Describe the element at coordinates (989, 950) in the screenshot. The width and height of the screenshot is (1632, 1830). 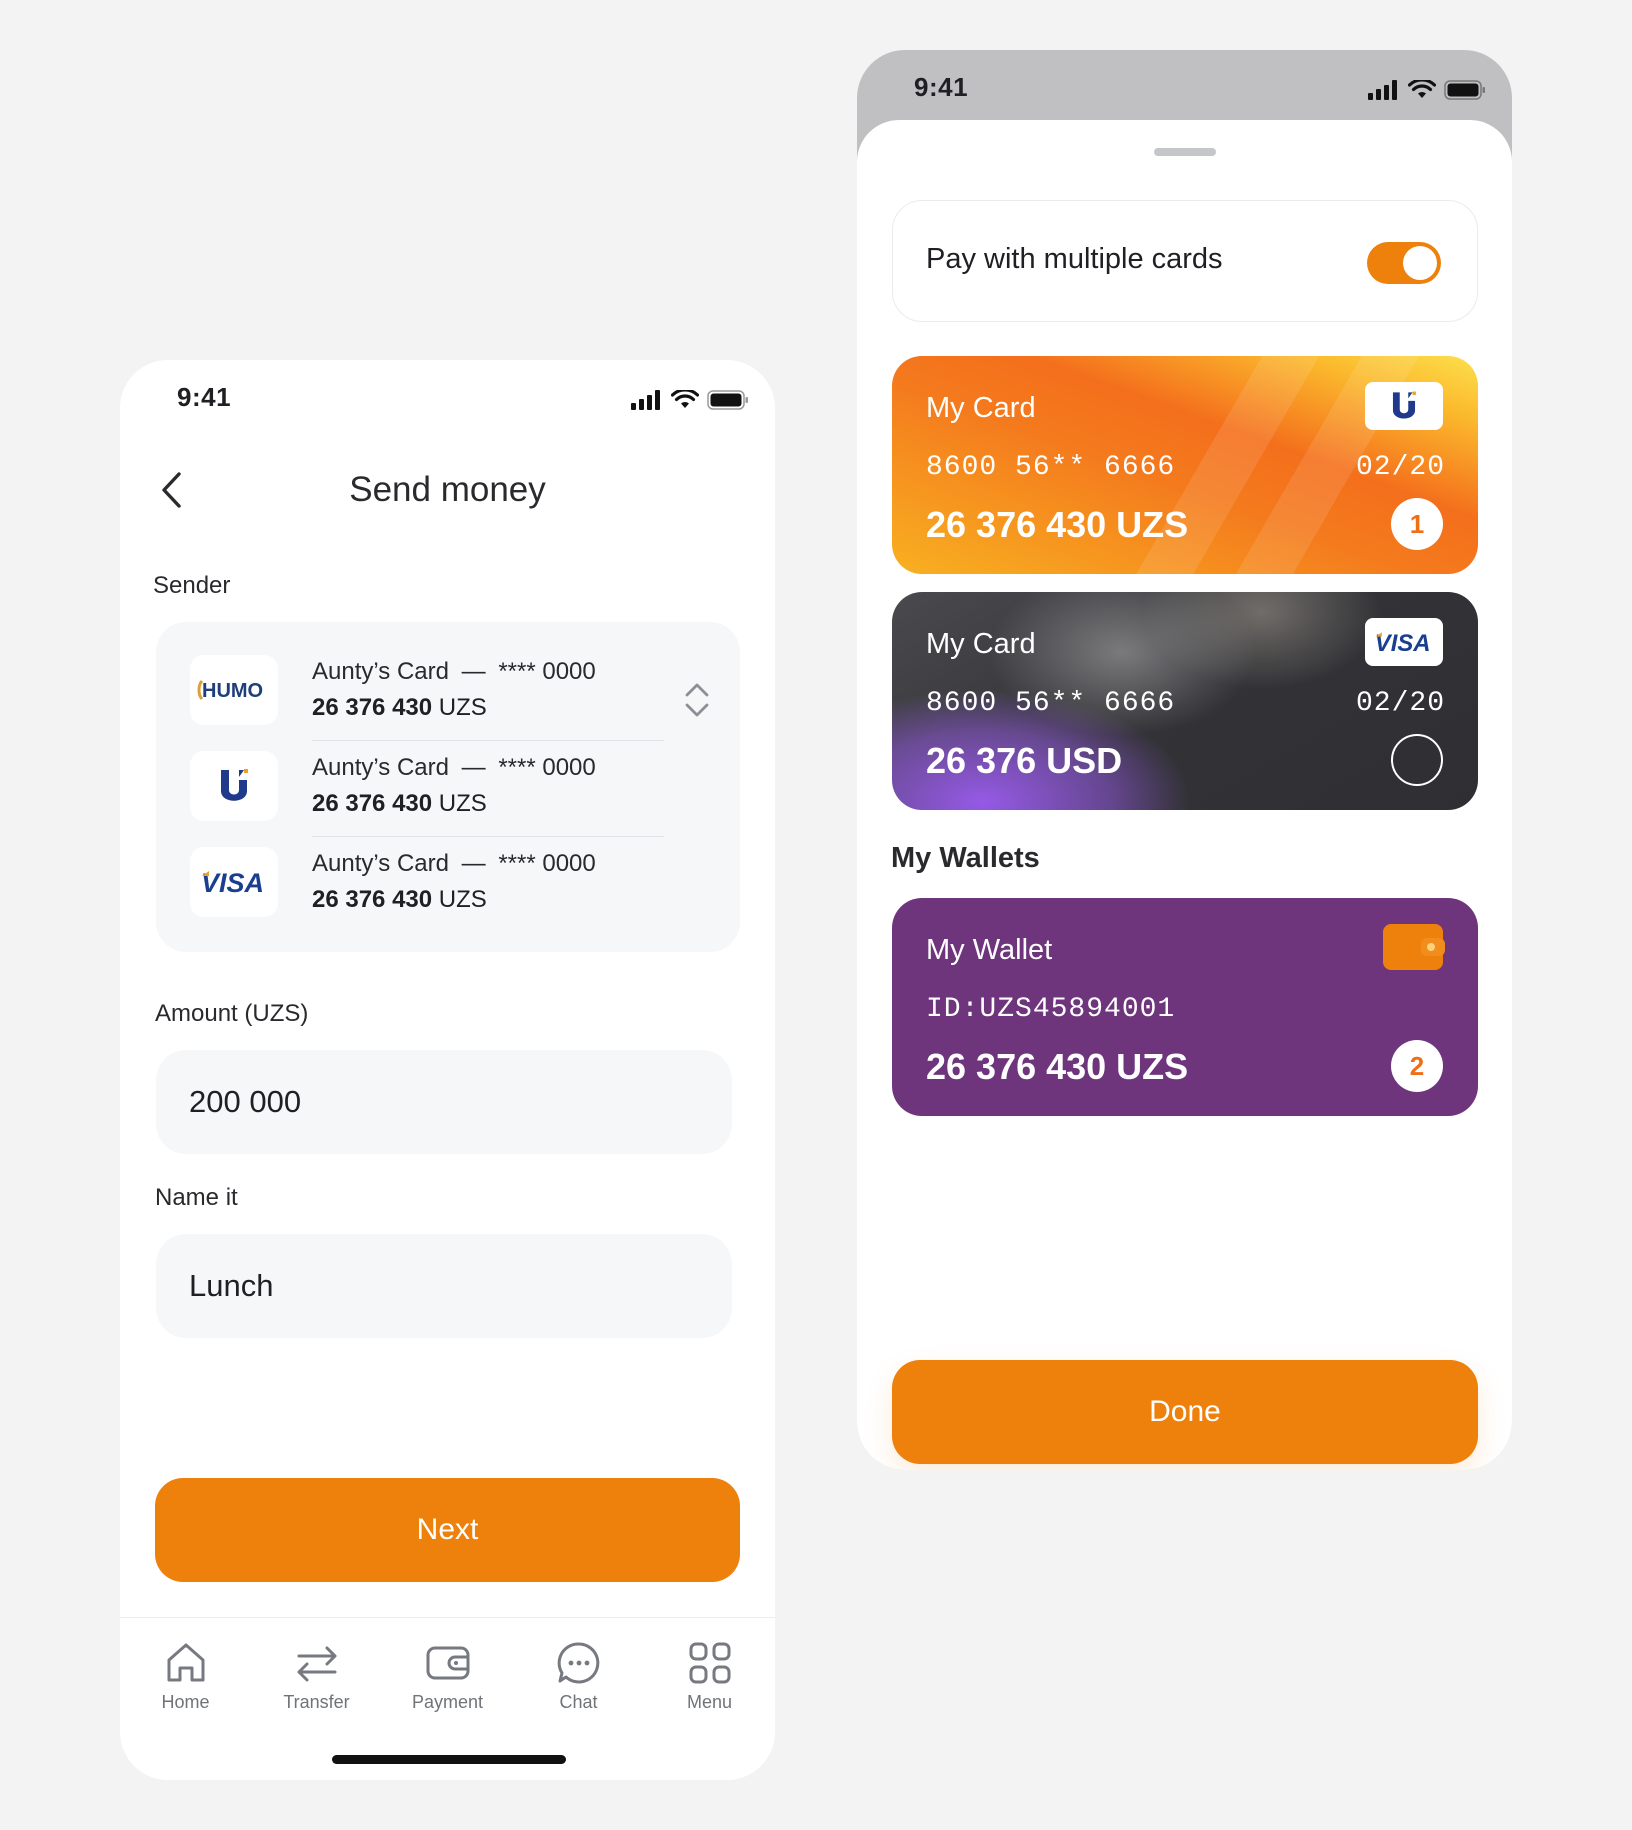
I see `wallet-title: My Wallet` at that location.